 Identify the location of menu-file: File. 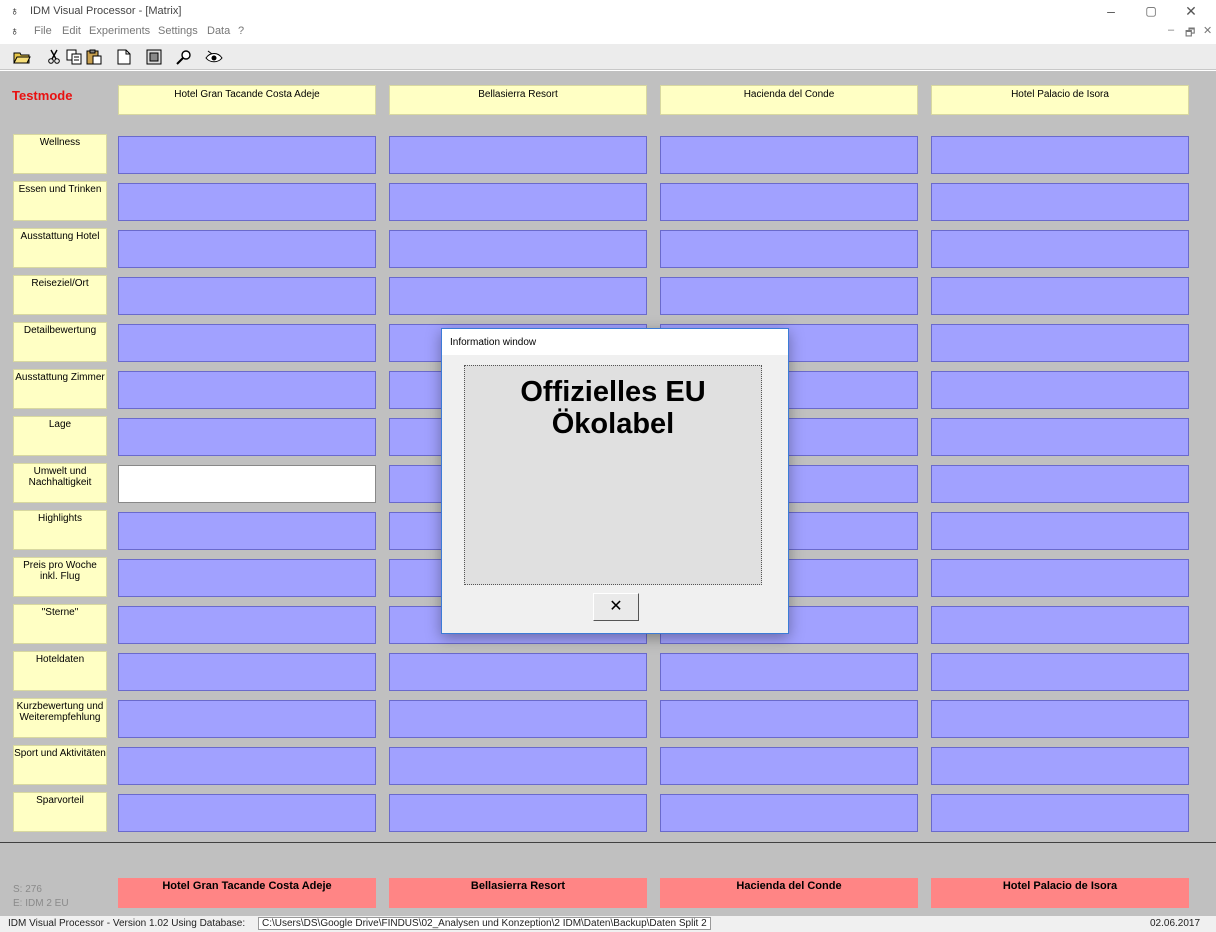
(43, 31).